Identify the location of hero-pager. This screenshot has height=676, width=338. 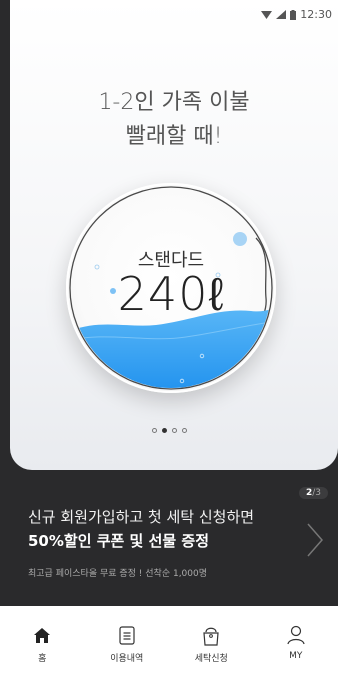
(169, 430).